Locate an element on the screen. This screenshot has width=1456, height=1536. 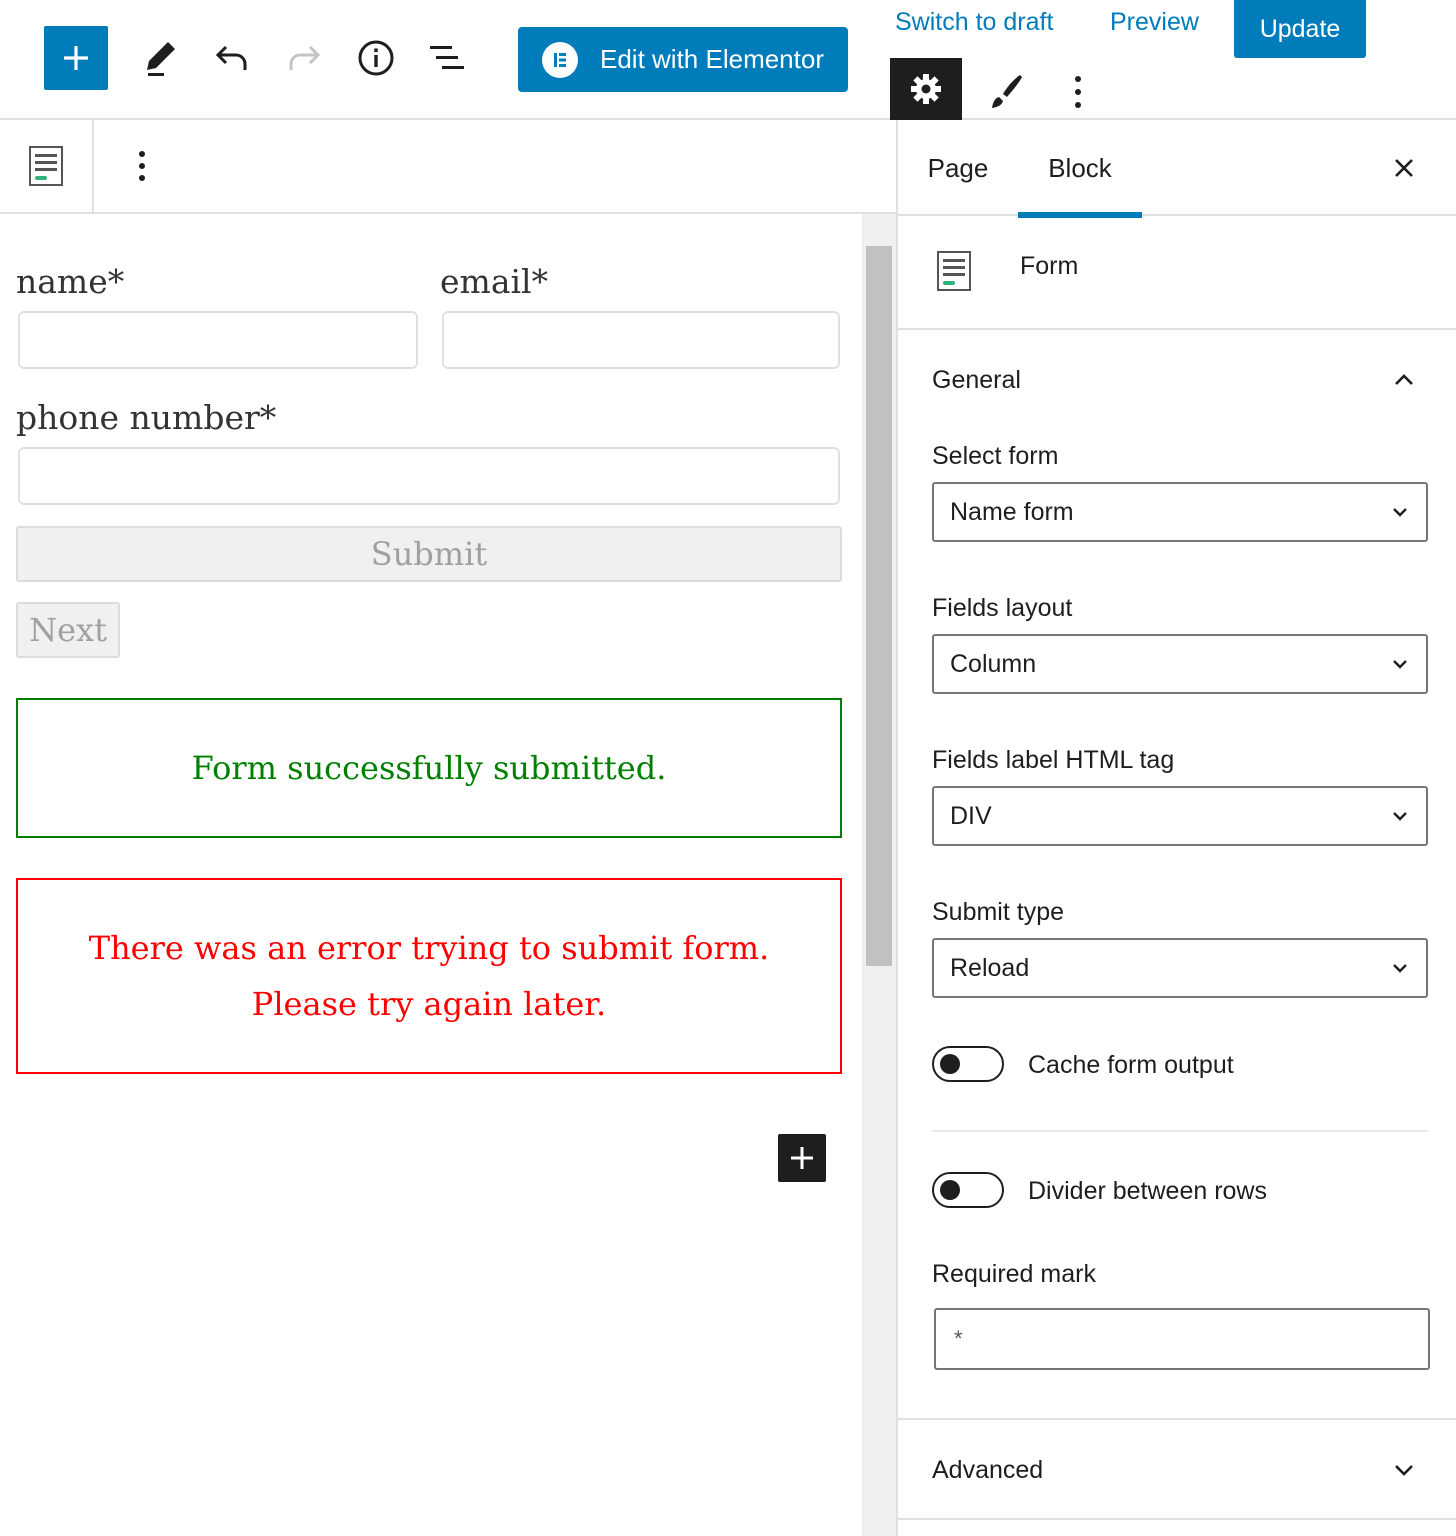
update-button: Update is located at coordinates (1300, 29).